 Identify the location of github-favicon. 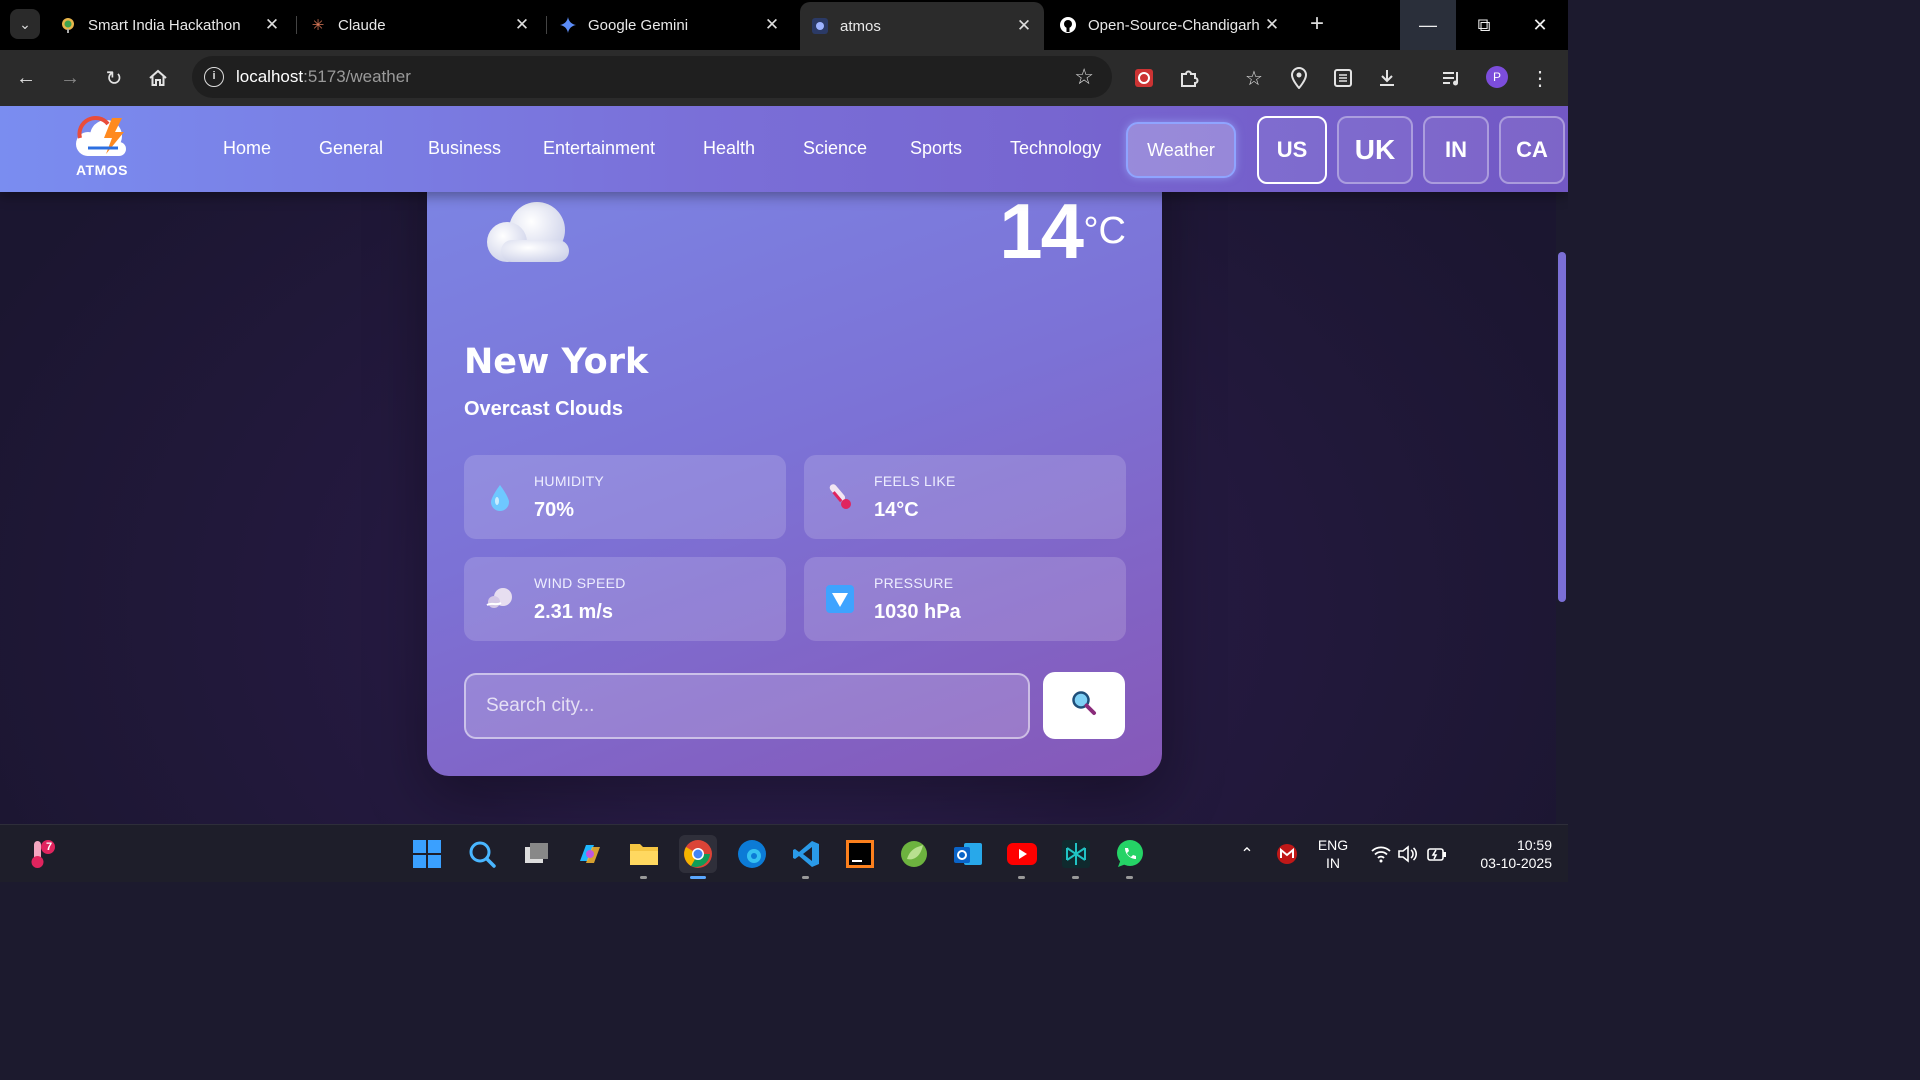
(1068, 25).